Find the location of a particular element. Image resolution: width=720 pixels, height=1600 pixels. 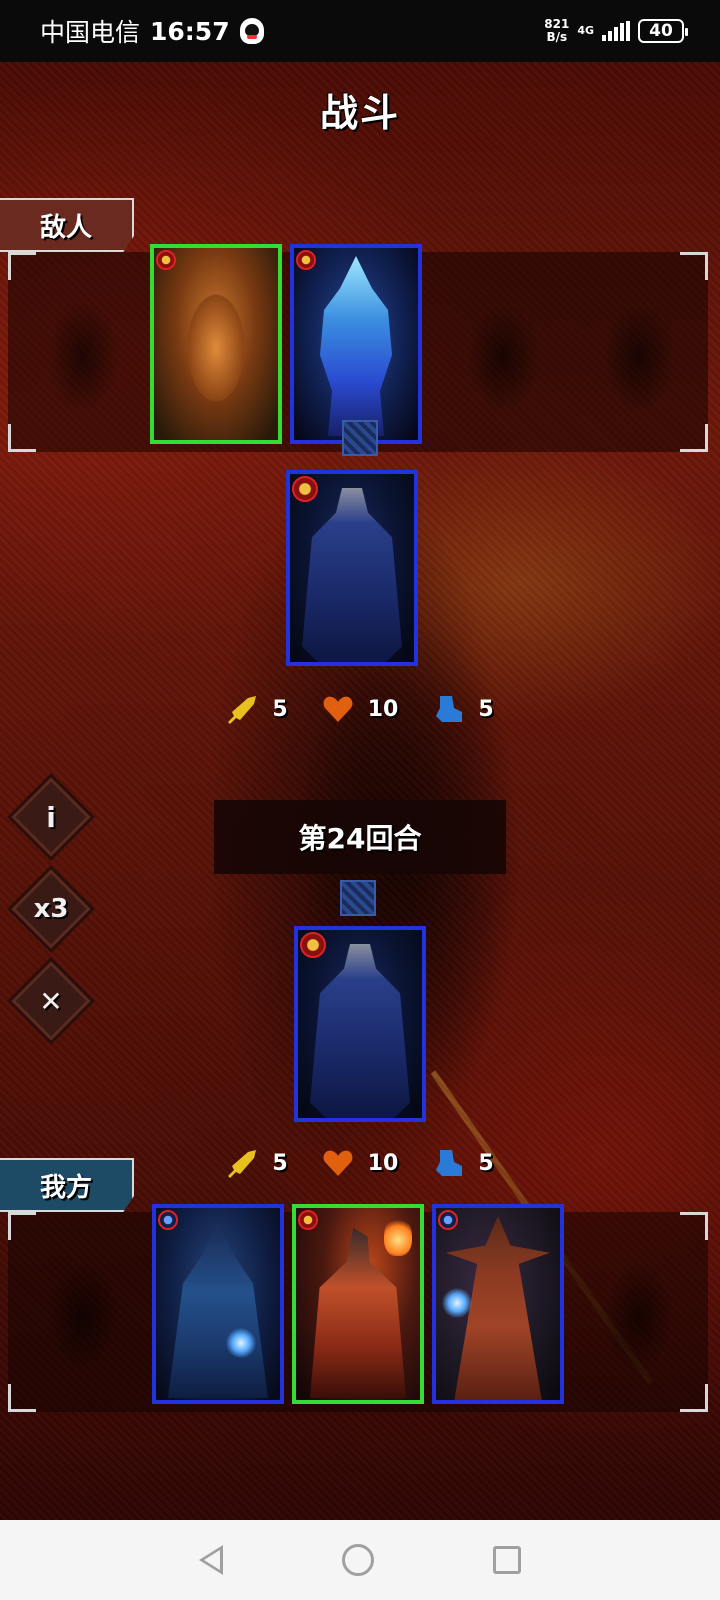

page-title: 战斗 is located at coordinates (359, 113).